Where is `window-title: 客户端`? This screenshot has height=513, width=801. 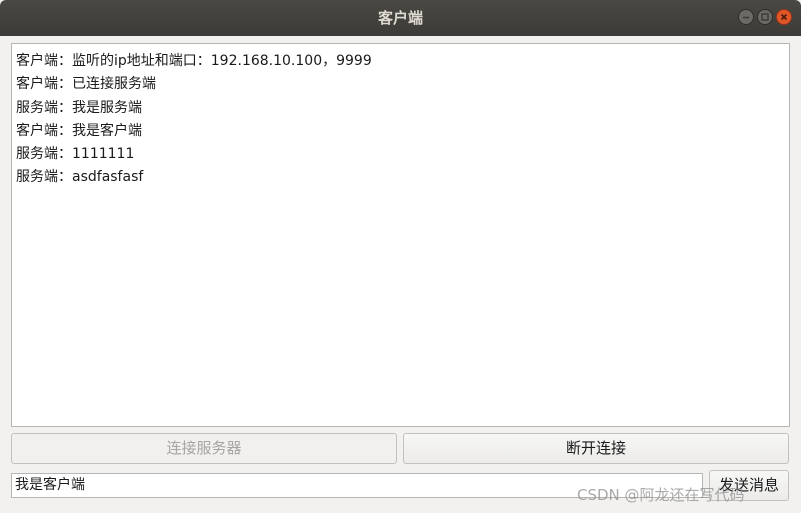
window-title: 客户端 is located at coordinates (400, 18).